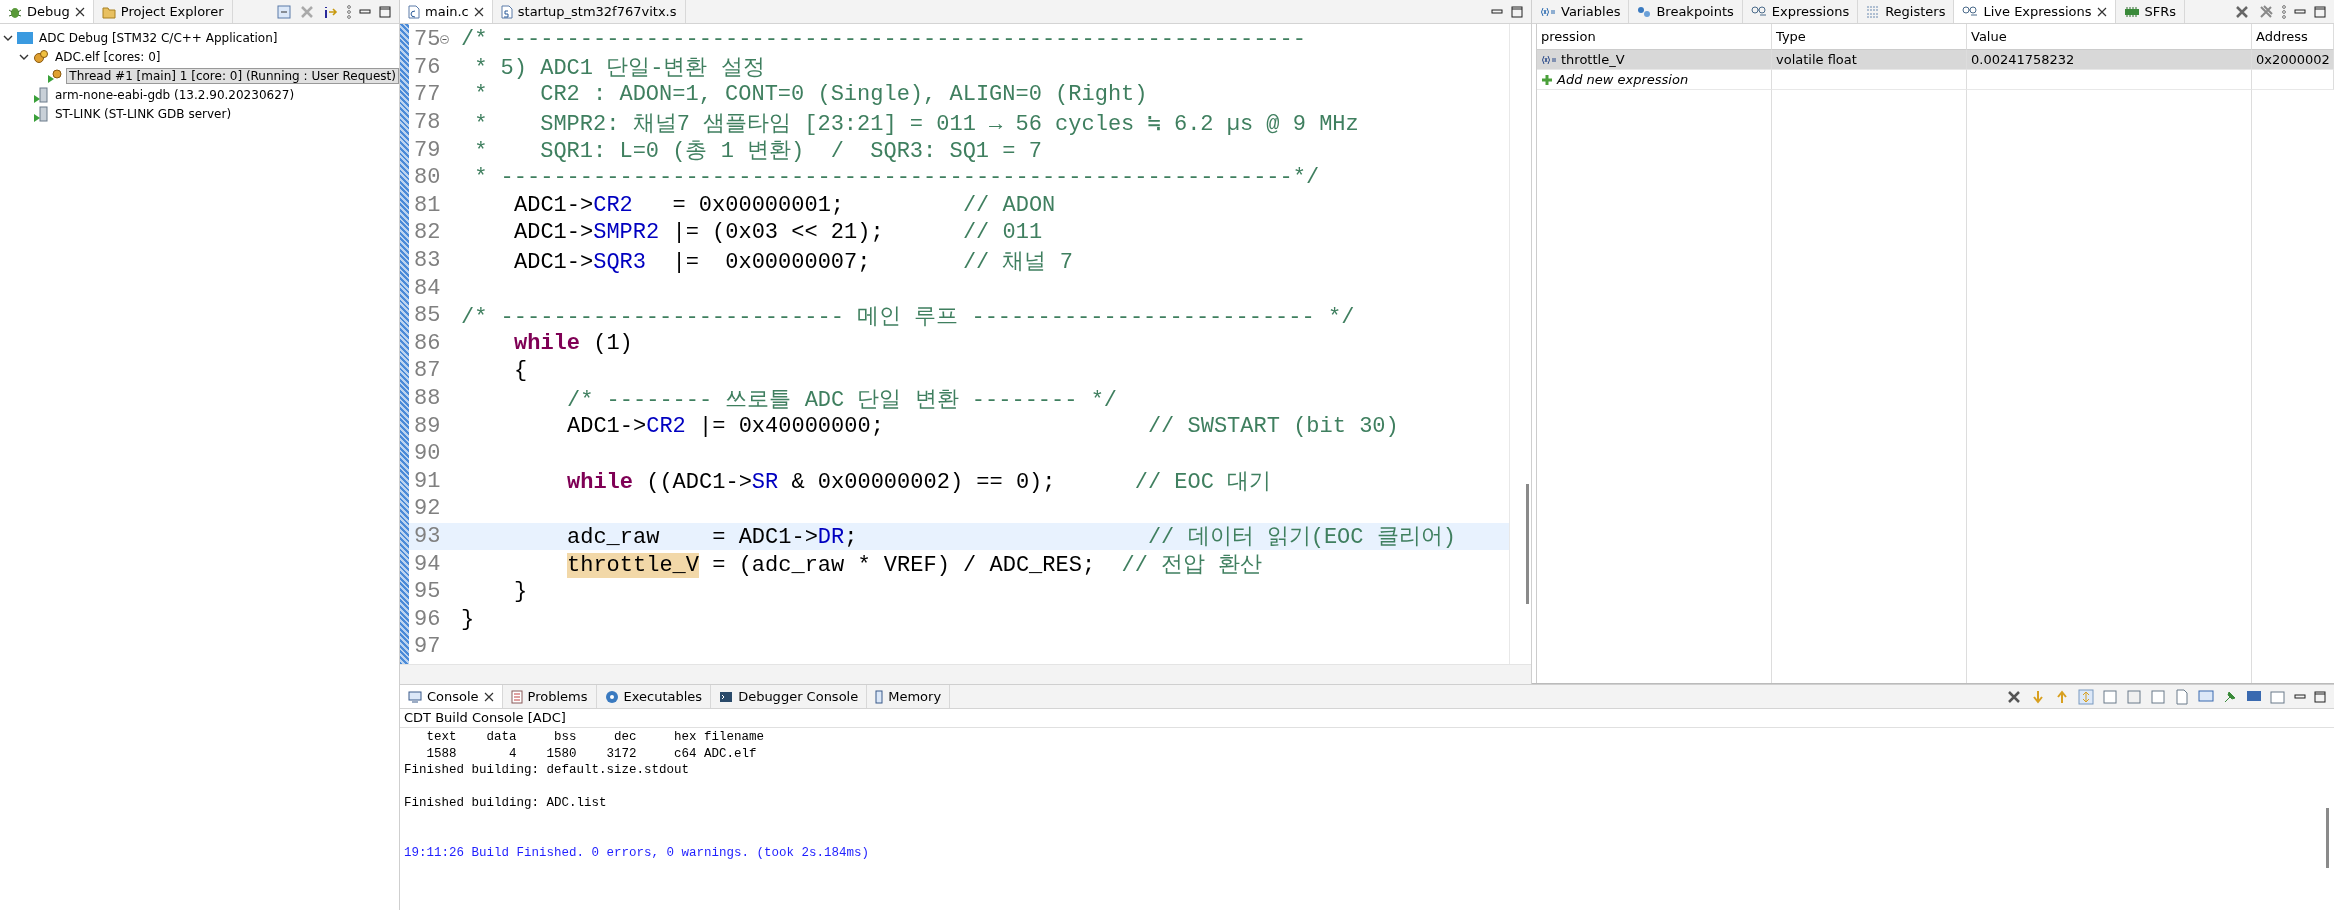 The image size is (2334, 910). What do you see at coordinates (485, 718) in the screenshot?
I see `console-title: CDT Build Console [ADC]` at bounding box center [485, 718].